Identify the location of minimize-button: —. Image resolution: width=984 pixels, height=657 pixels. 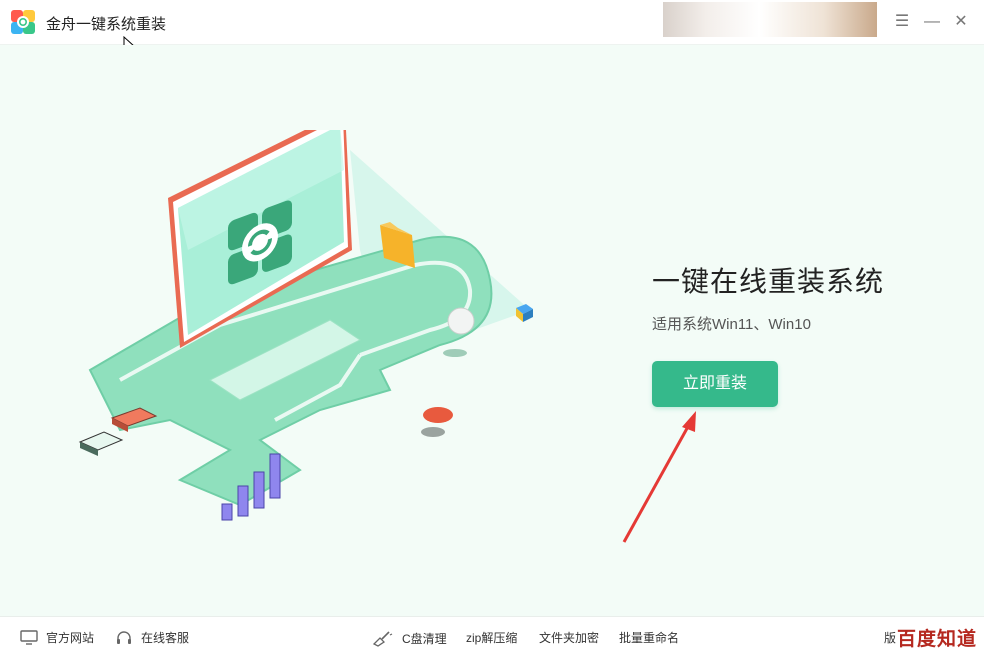
(932, 22).